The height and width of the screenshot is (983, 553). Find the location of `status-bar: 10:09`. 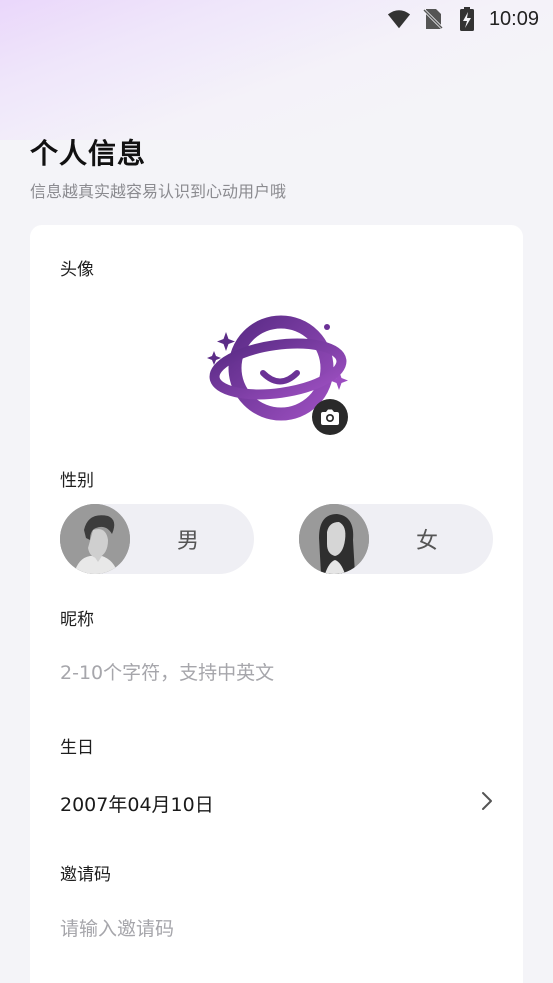

status-bar: 10:09 is located at coordinates (276, 19).